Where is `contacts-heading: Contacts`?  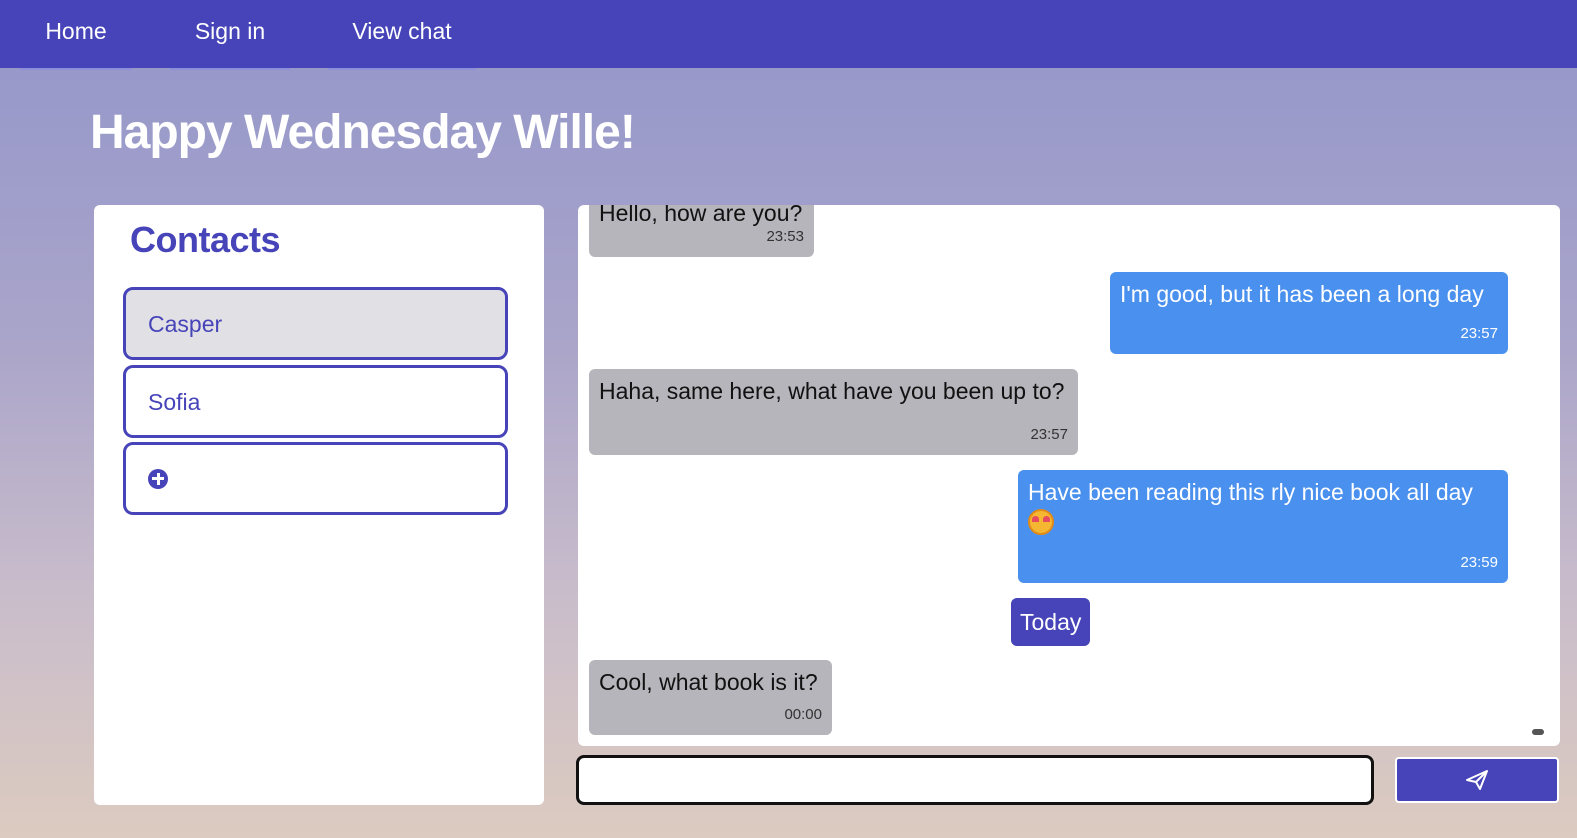 contacts-heading: Contacts is located at coordinates (205, 239).